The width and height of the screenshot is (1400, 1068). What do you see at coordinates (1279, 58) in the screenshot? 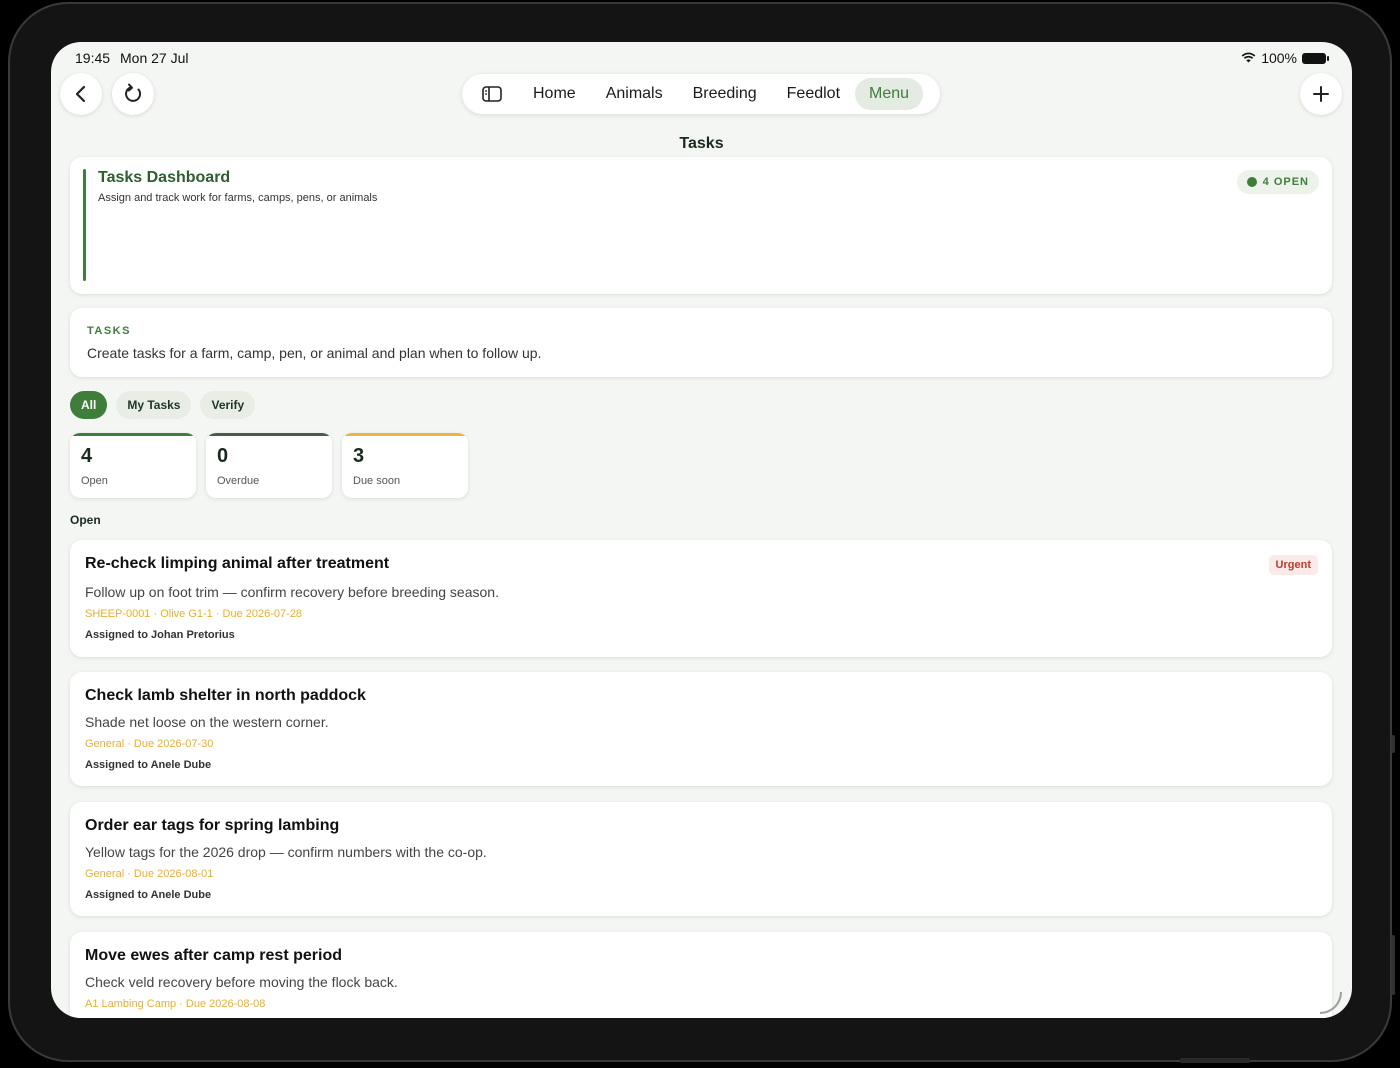
I see `battery-percentage: 100%` at bounding box center [1279, 58].